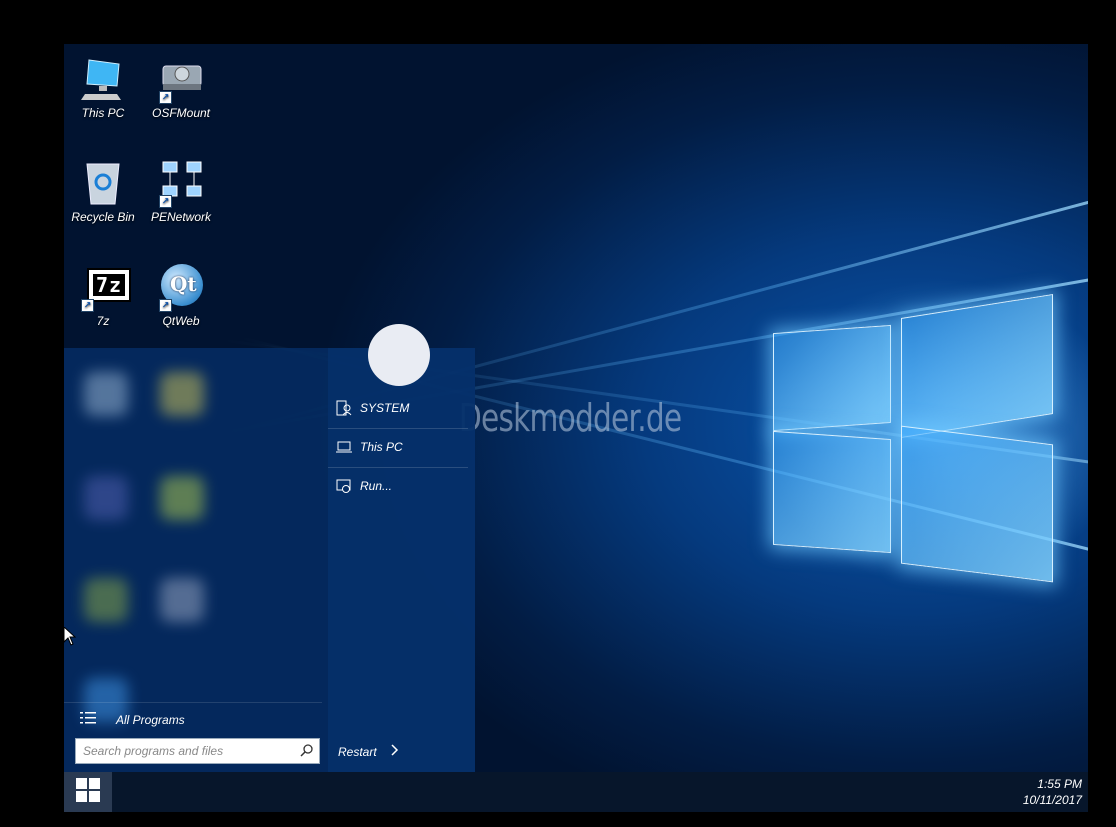  I want to click on desktop-icon-this-pc: This PC, so click(103, 88).